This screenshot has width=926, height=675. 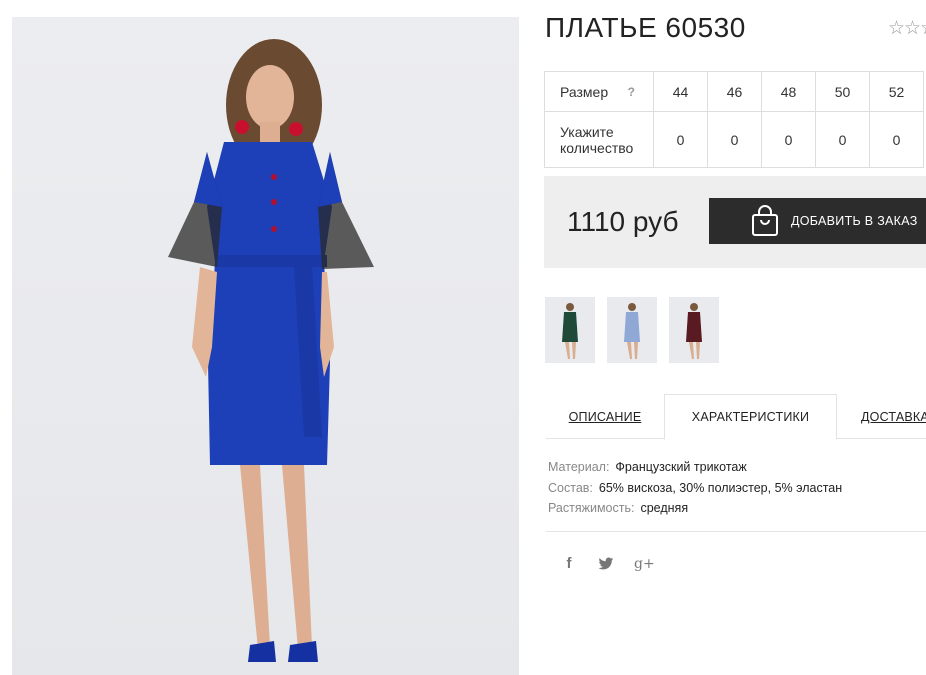 What do you see at coordinates (907, 28) in the screenshot?
I see `rating-stars-icon: ☆☆☆` at bounding box center [907, 28].